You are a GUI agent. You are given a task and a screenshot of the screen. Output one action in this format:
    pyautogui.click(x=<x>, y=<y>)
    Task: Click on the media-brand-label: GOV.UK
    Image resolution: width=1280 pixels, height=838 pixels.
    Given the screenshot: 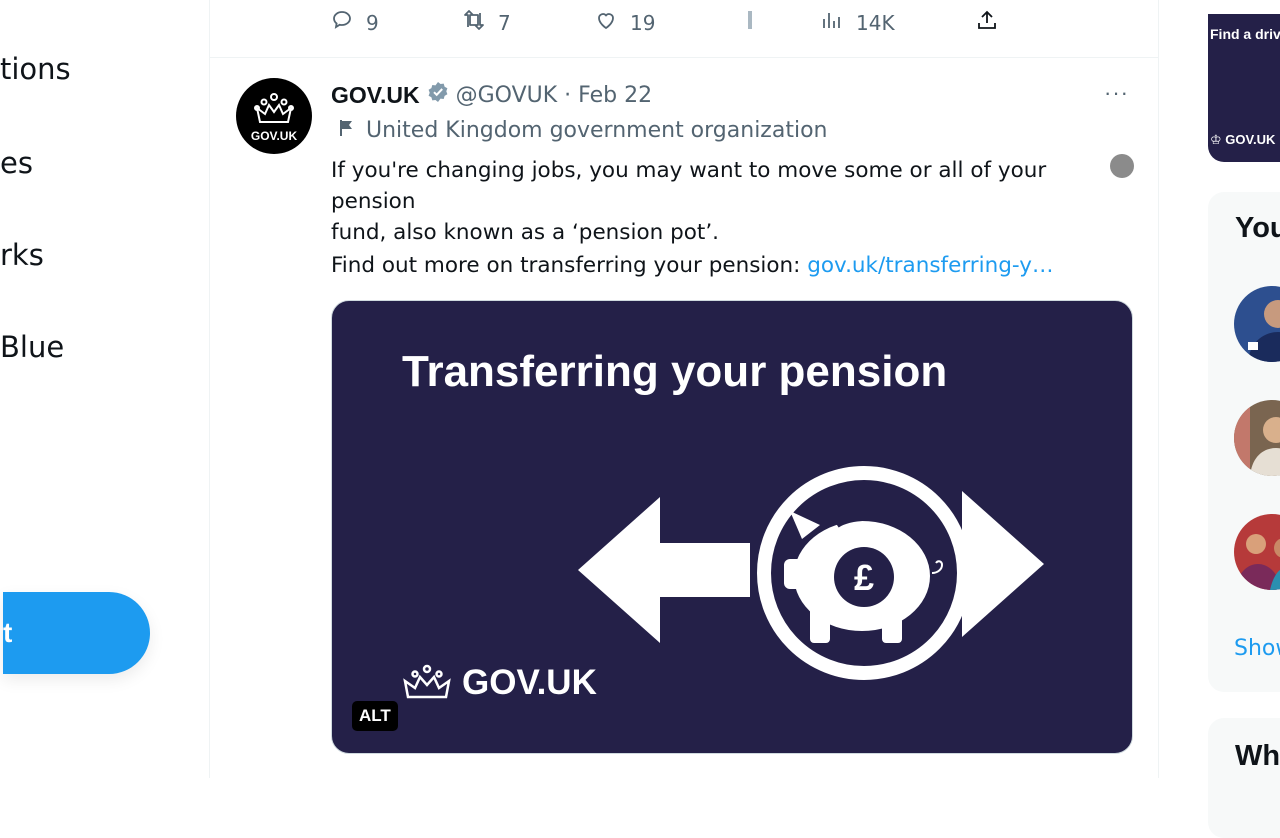 What is the action you would take?
    pyautogui.click(x=529, y=682)
    